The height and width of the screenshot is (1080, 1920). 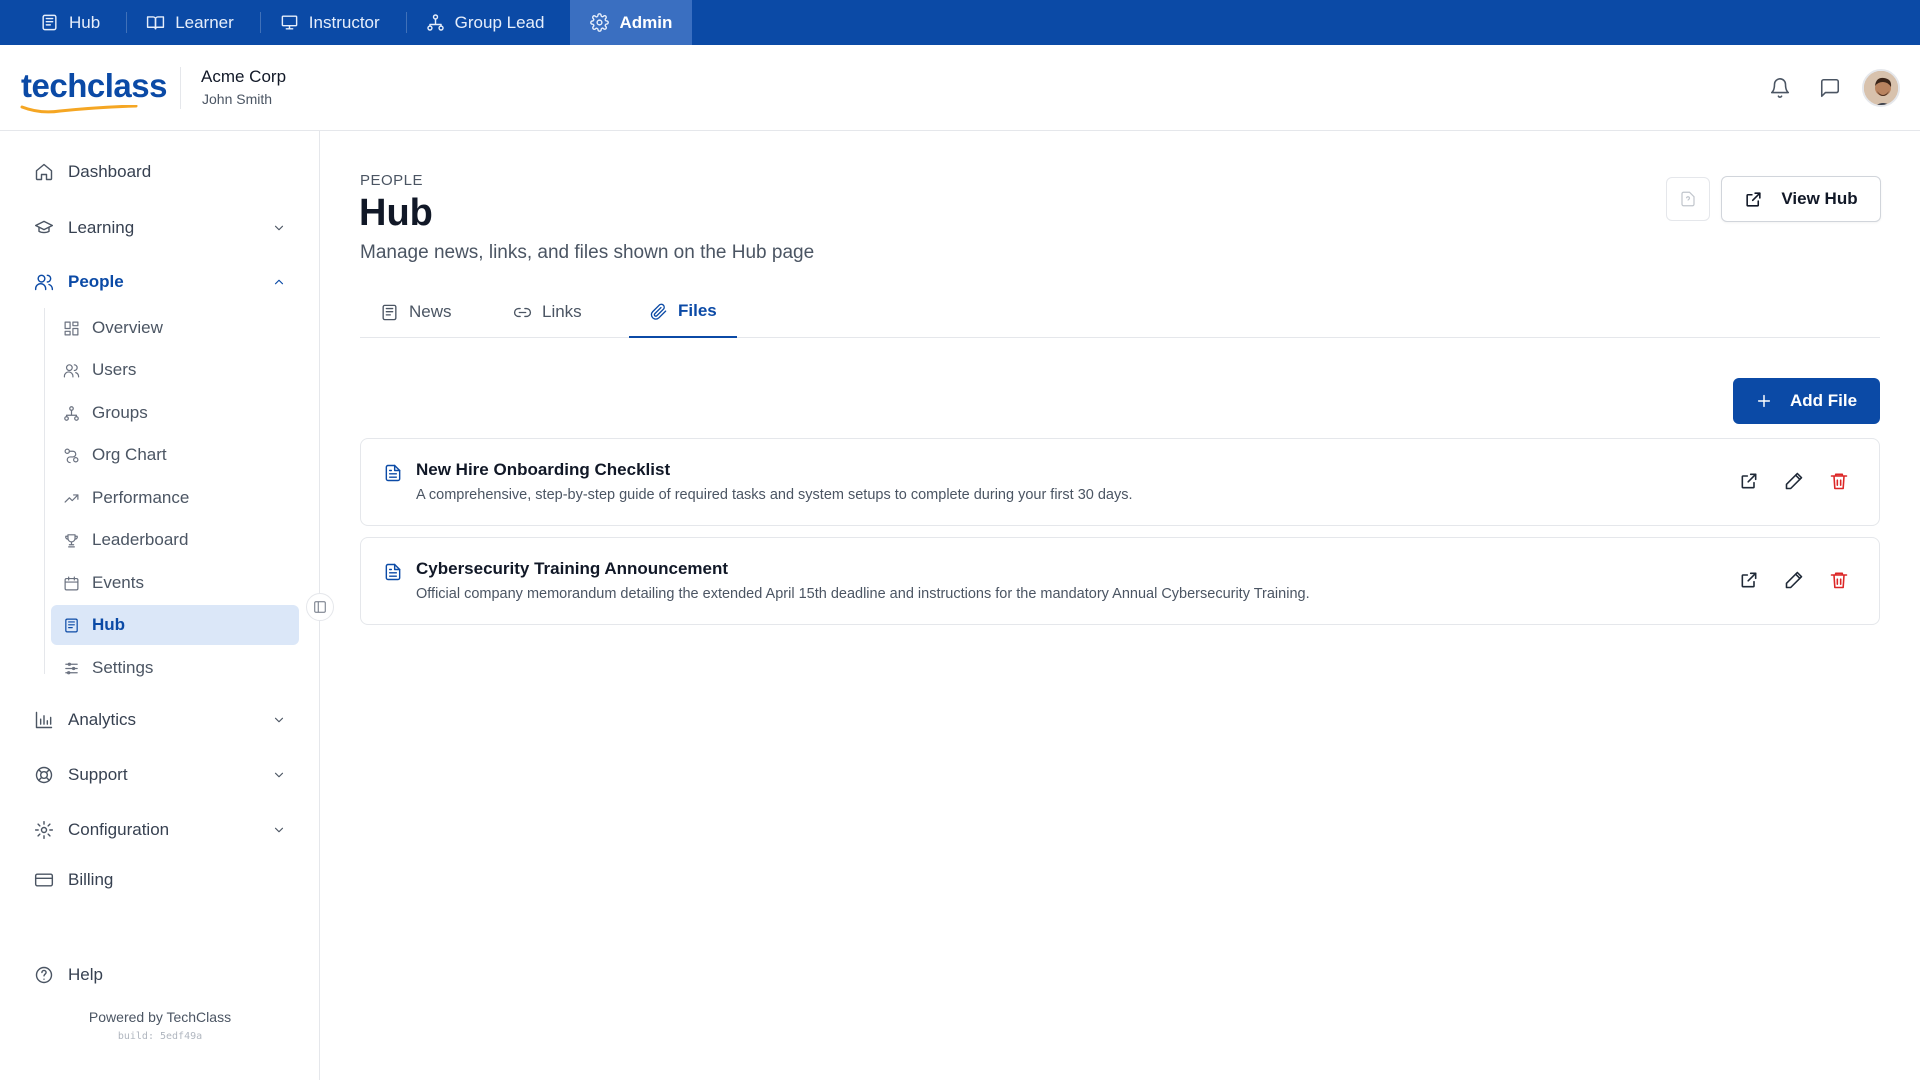 I want to click on trash-icon, so click(x=1839, y=481).